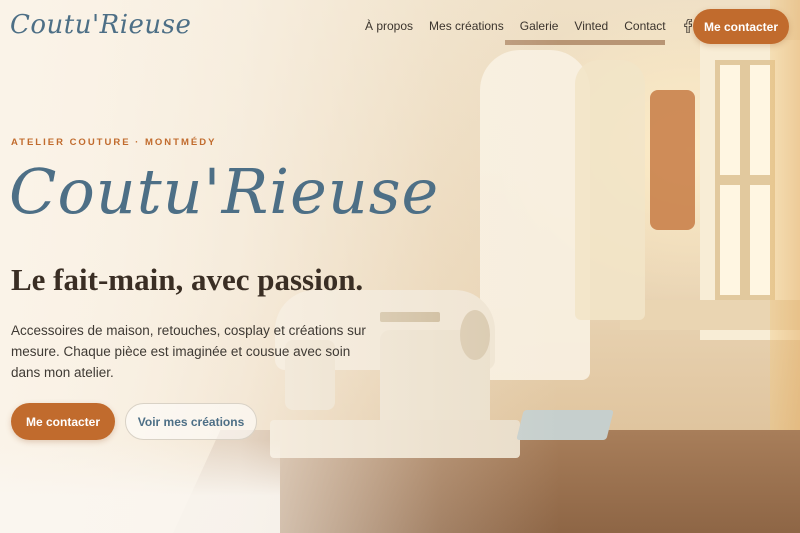 This screenshot has height=533, width=800. I want to click on view-creations-button: Voir mes créations, so click(191, 421).